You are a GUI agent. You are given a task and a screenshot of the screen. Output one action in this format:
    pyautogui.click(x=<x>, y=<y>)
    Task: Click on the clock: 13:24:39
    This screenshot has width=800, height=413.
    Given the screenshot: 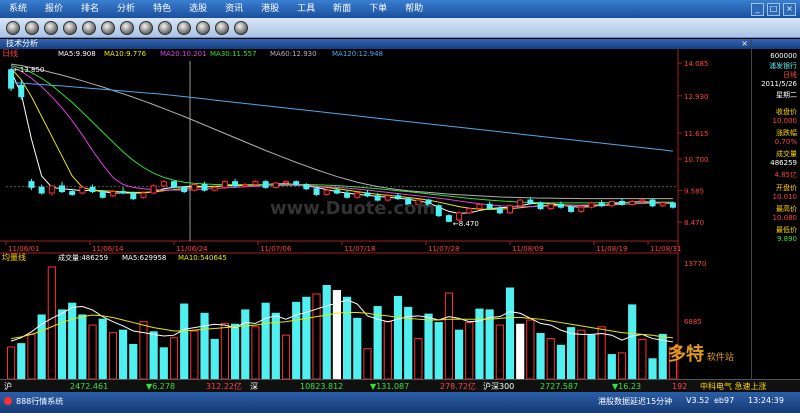 What is the action you would take?
    pyautogui.click(x=766, y=400)
    